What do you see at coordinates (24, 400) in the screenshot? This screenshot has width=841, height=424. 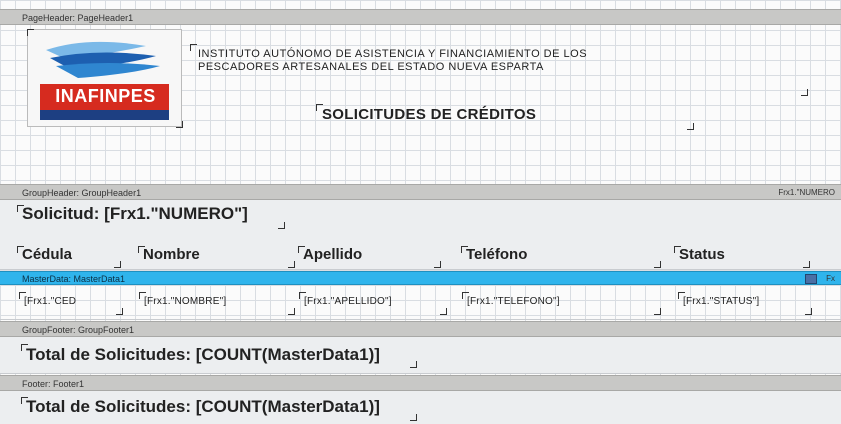 I see `footer-total-corner-tl` at bounding box center [24, 400].